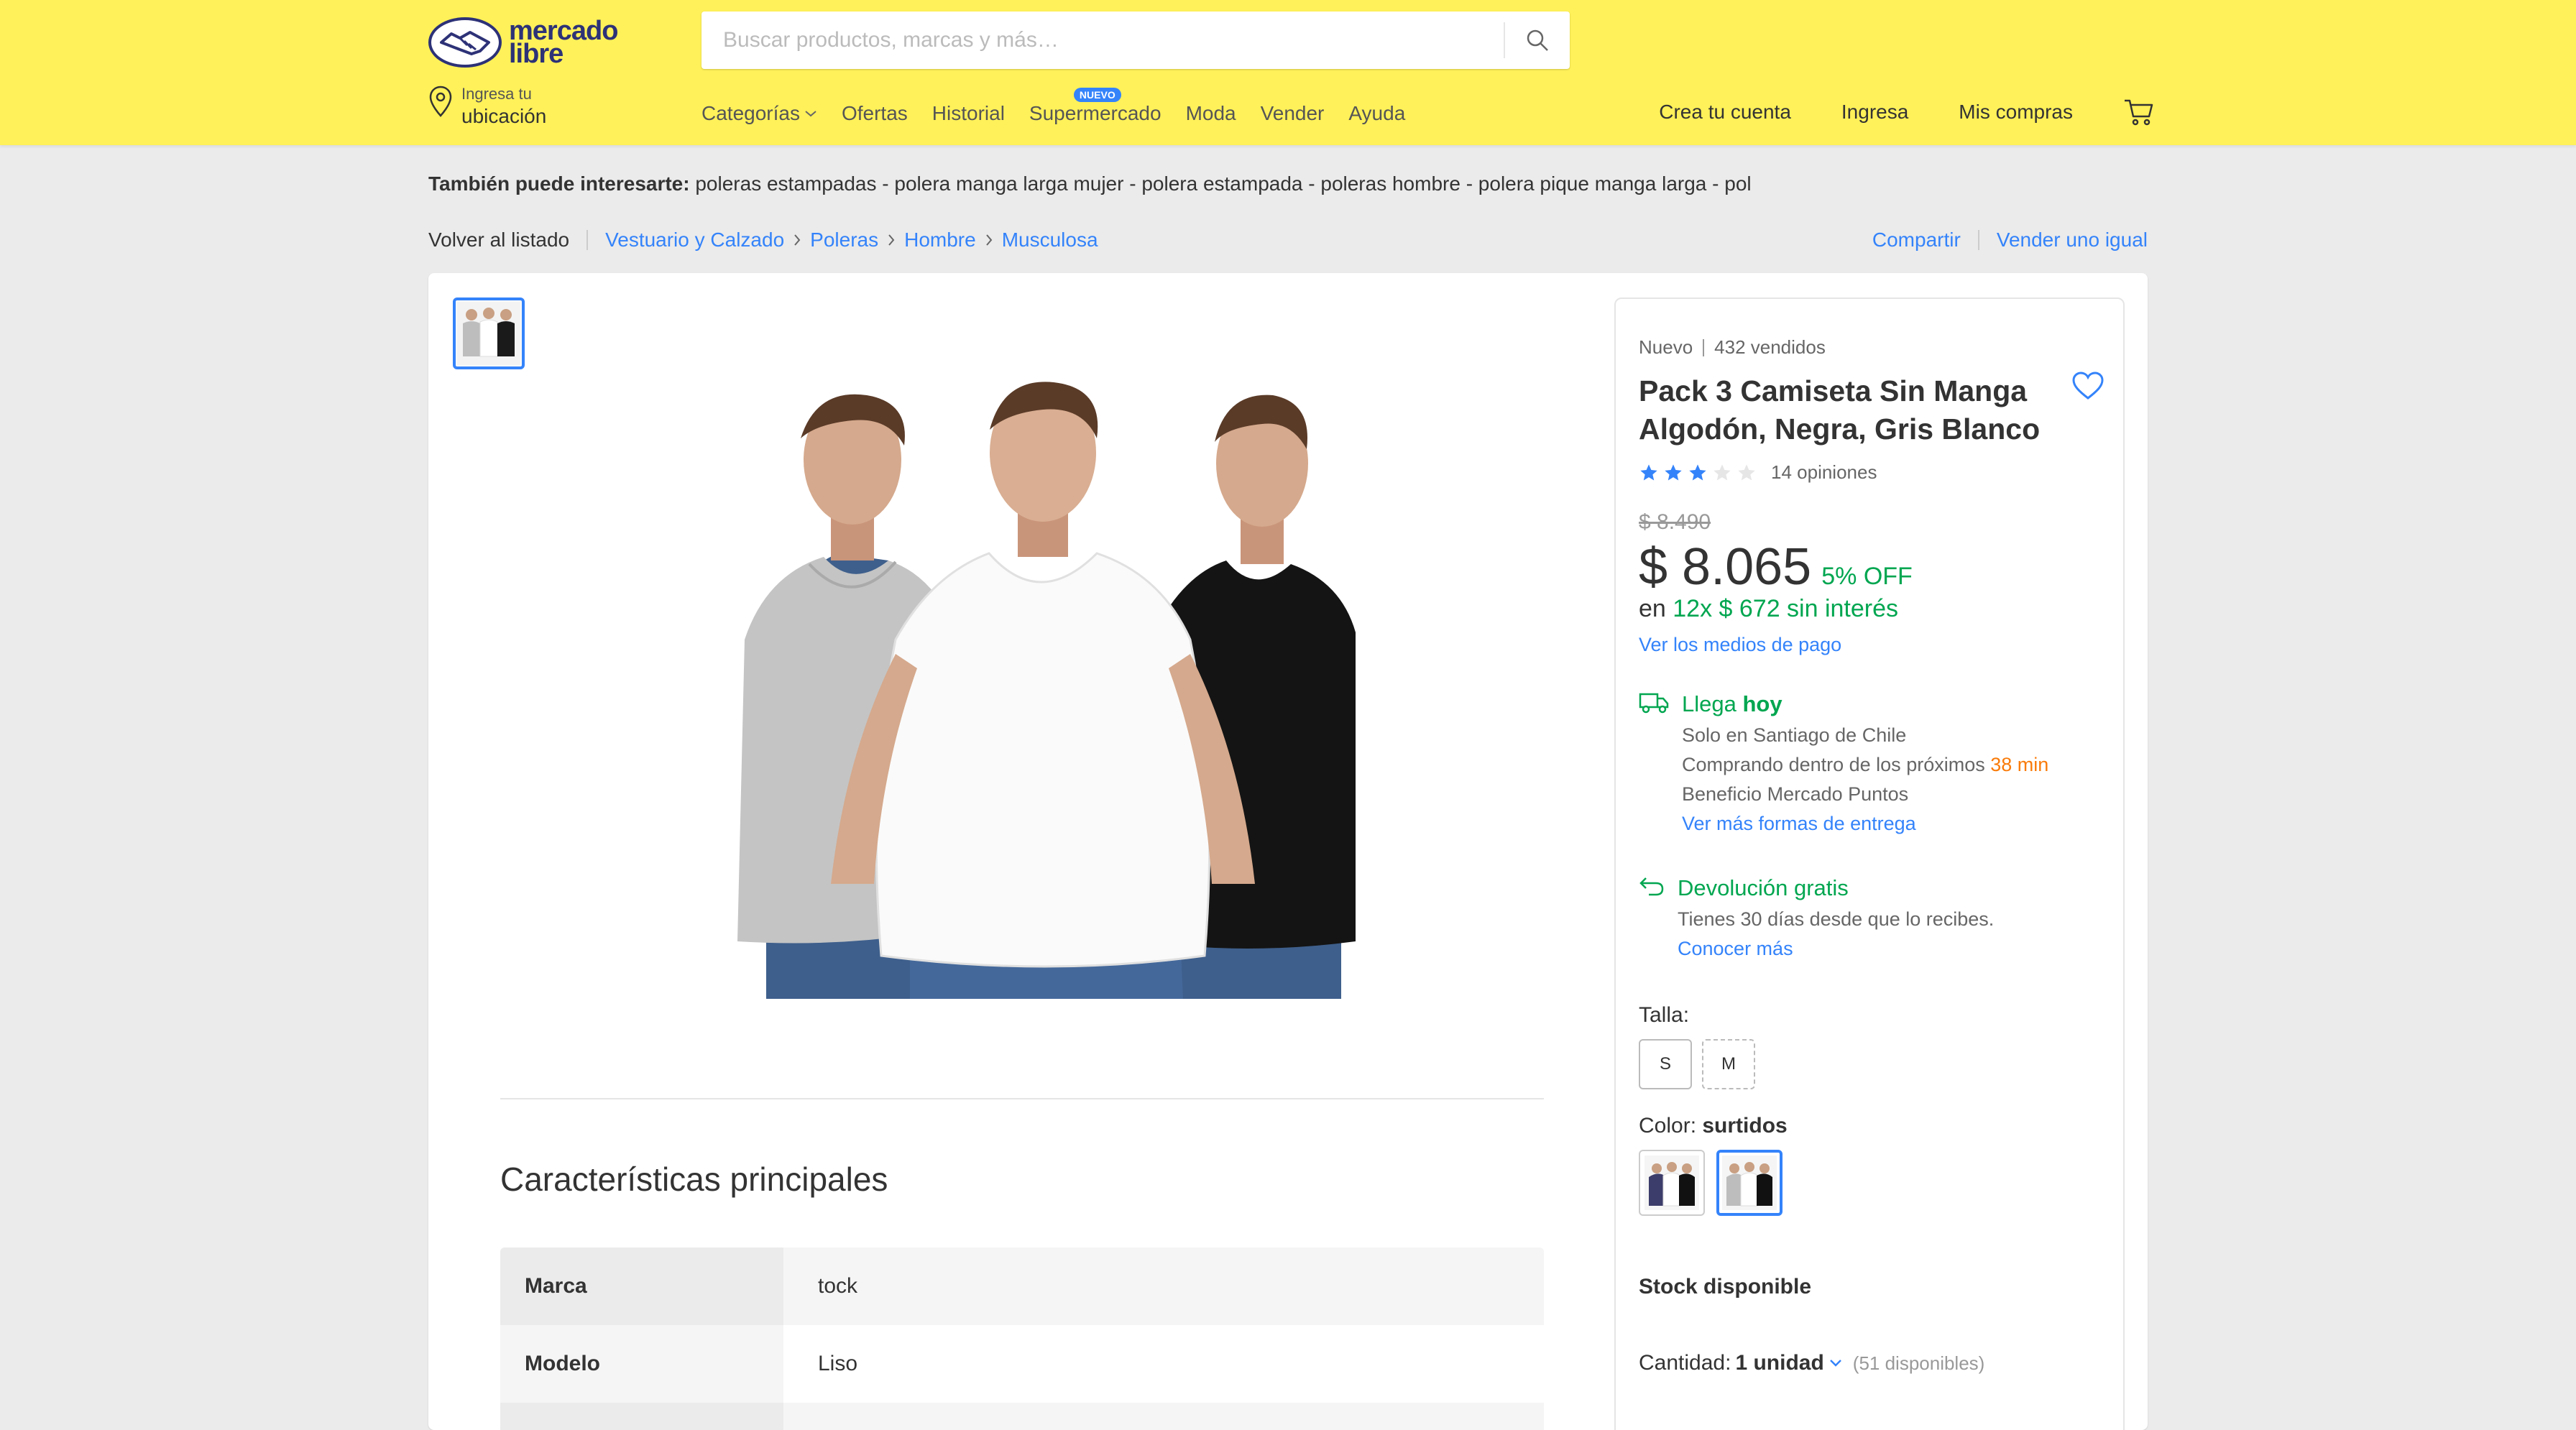 This screenshot has height=1430, width=2576. What do you see at coordinates (1097, 95) in the screenshot?
I see `nuevo-badge: NUEVO` at bounding box center [1097, 95].